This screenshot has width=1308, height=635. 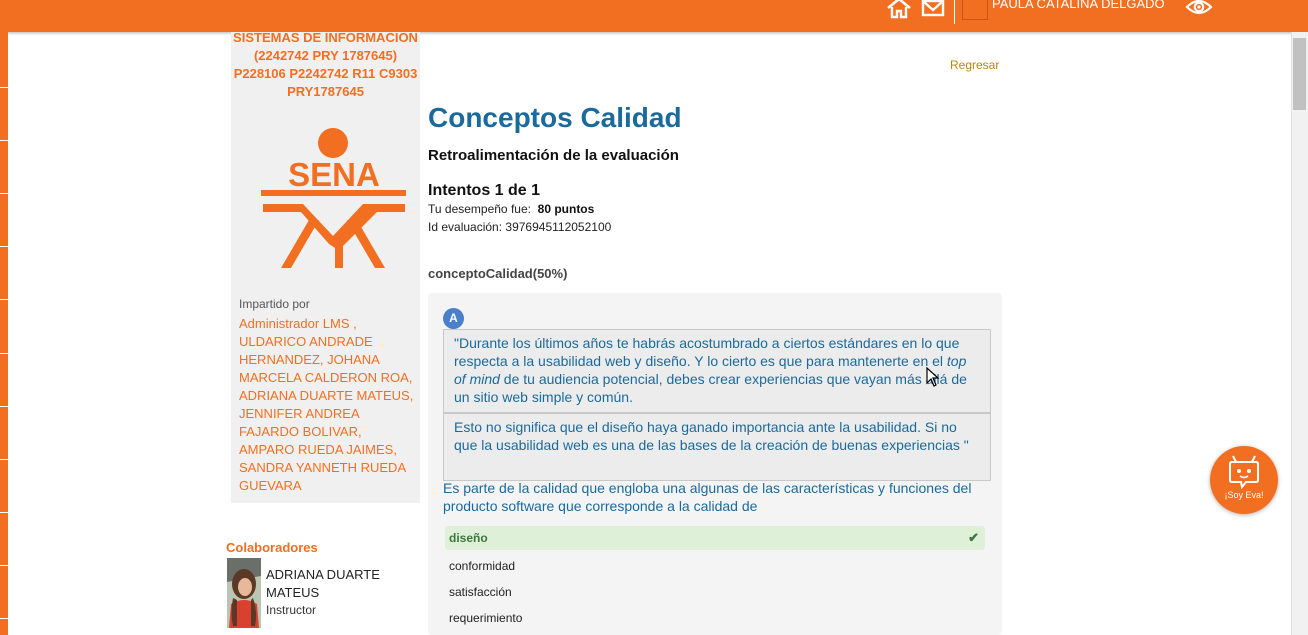 What do you see at coordinates (558, 227) in the screenshot?
I see `eval-id-value: 3976945112052100` at bounding box center [558, 227].